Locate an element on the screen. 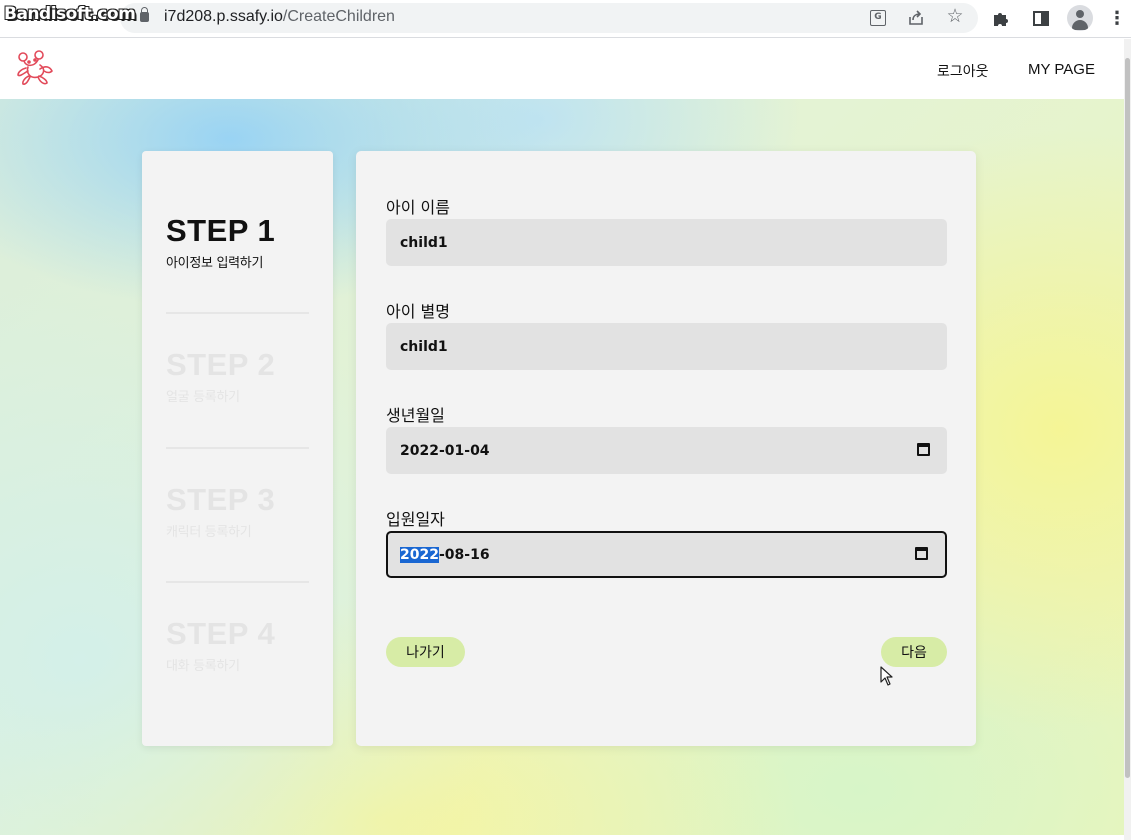  site-header: 로그아웃 MY PAGE is located at coordinates (562, 69).